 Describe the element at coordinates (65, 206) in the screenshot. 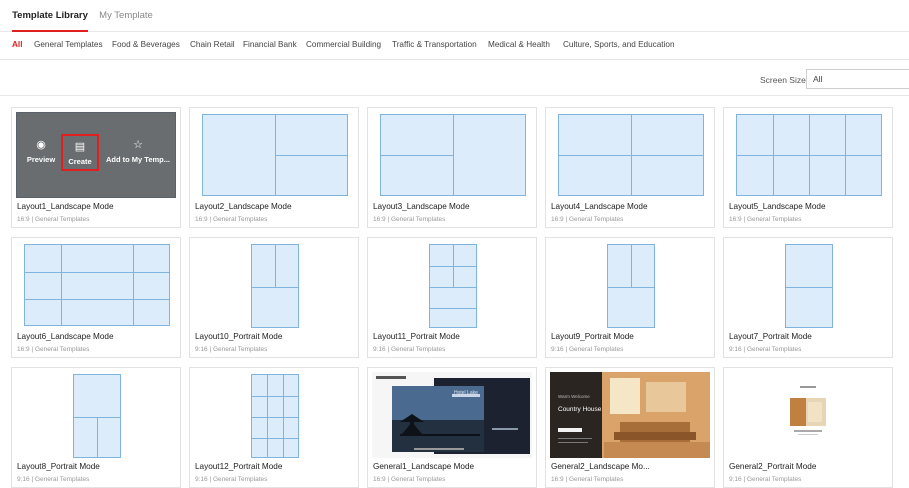

I see `template-title: Layout1_Landscape Mode` at that location.